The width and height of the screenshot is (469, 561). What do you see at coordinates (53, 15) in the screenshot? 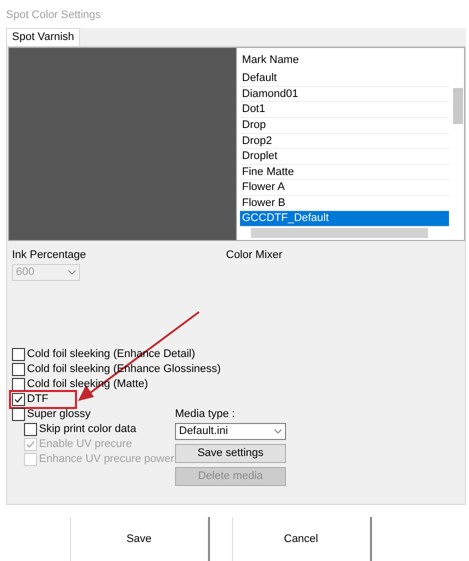
I see `window-title: Spot Color Settings` at bounding box center [53, 15].